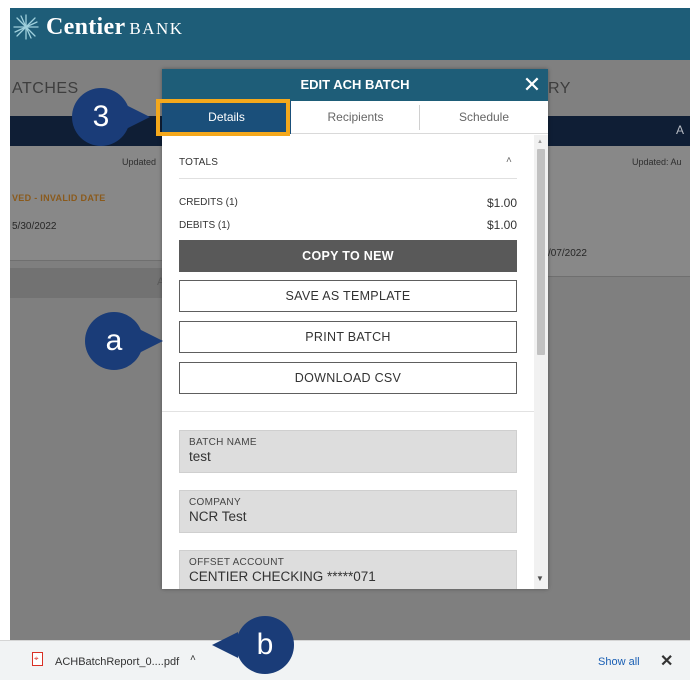  What do you see at coordinates (348, 337) in the screenshot?
I see `print-batch-button: PRINT BATCH` at bounding box center [348, 337].